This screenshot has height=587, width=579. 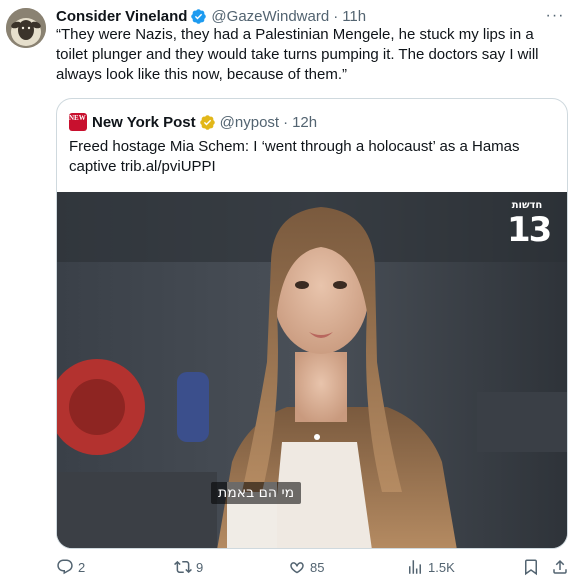 I want to click on reply-count: 2, so click(x=82, y=567).